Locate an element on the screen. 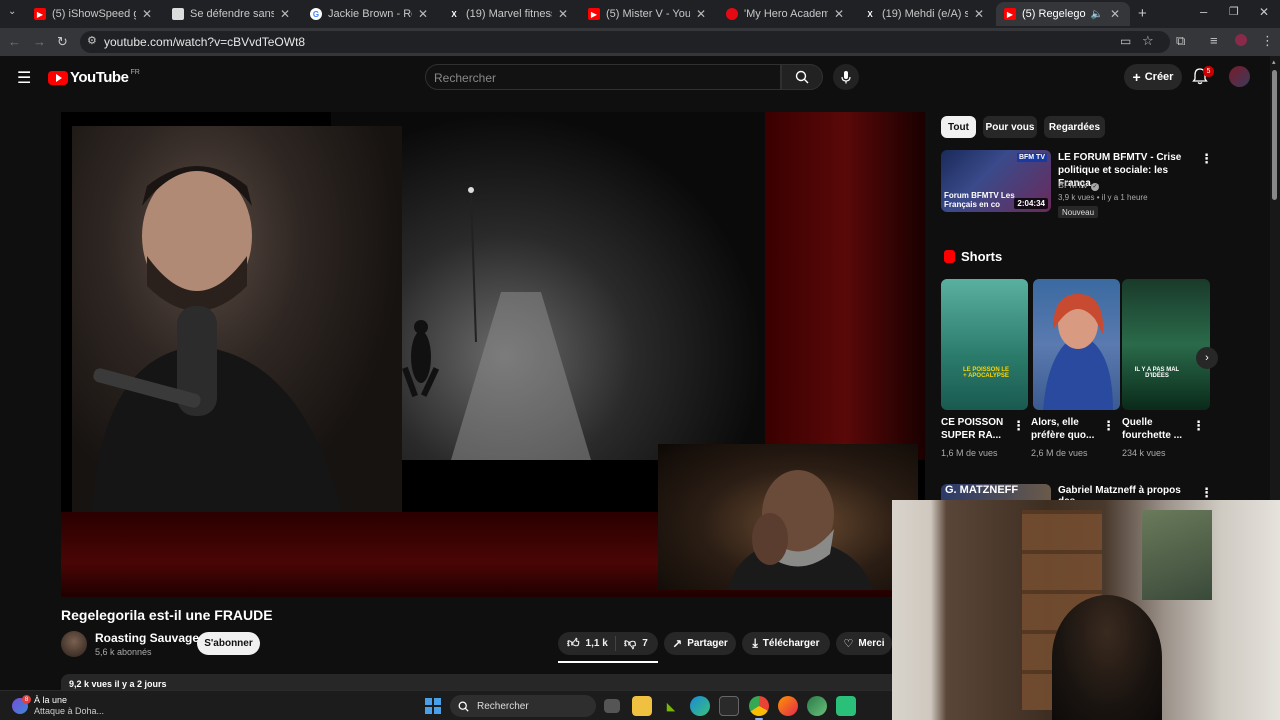  bookmark-star-icon: ☆ is located at coordinates (1148, 41).